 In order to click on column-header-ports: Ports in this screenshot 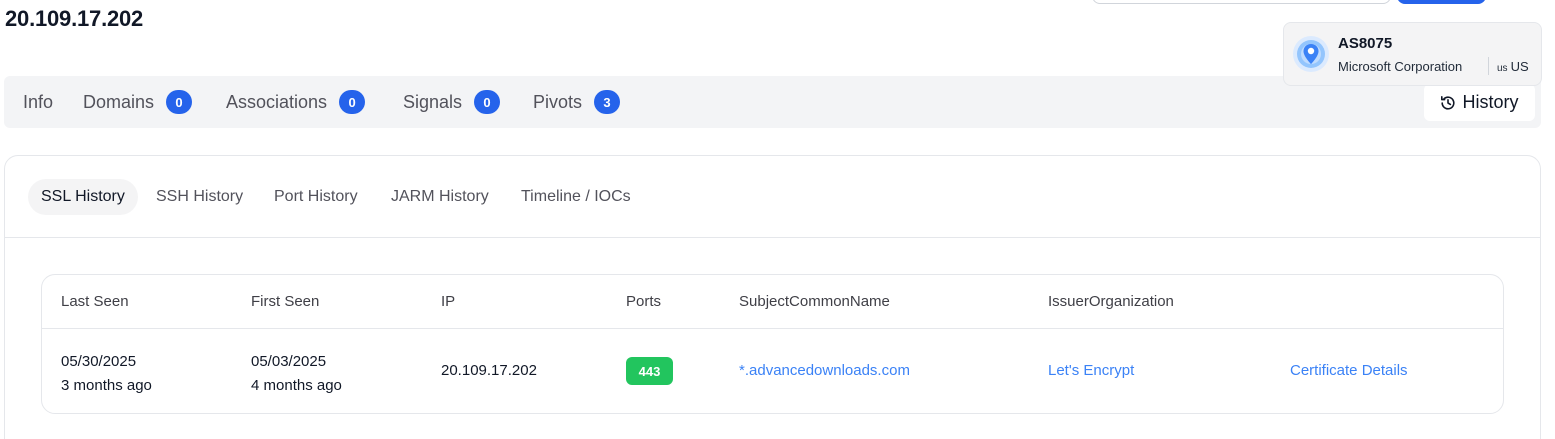, I will do `click(644, 301)`.